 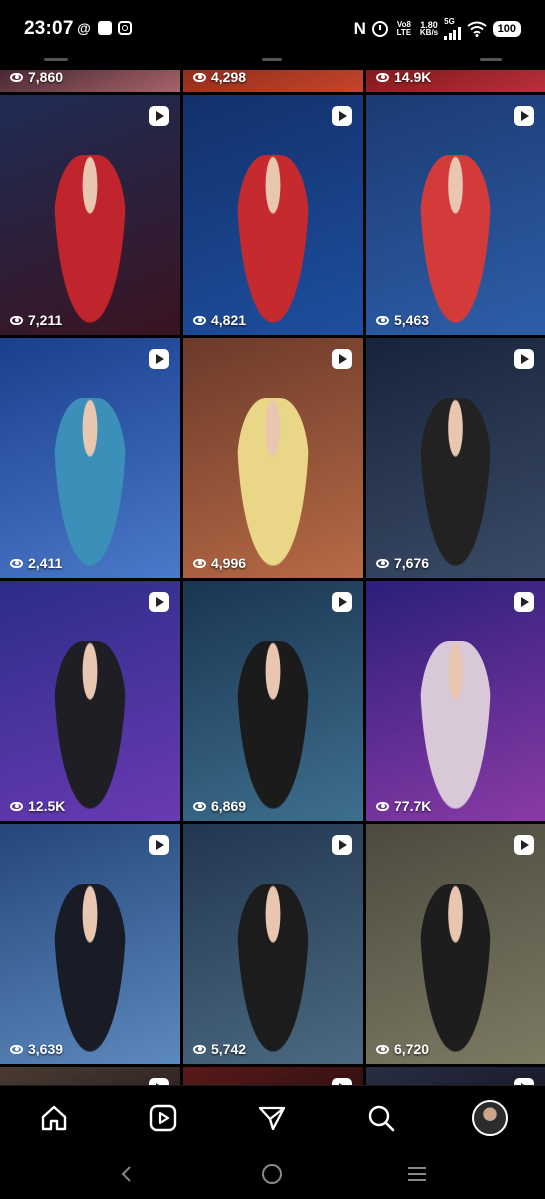 I want to click on reel-thumbnail: 6,869, so click(x=273, y=701).